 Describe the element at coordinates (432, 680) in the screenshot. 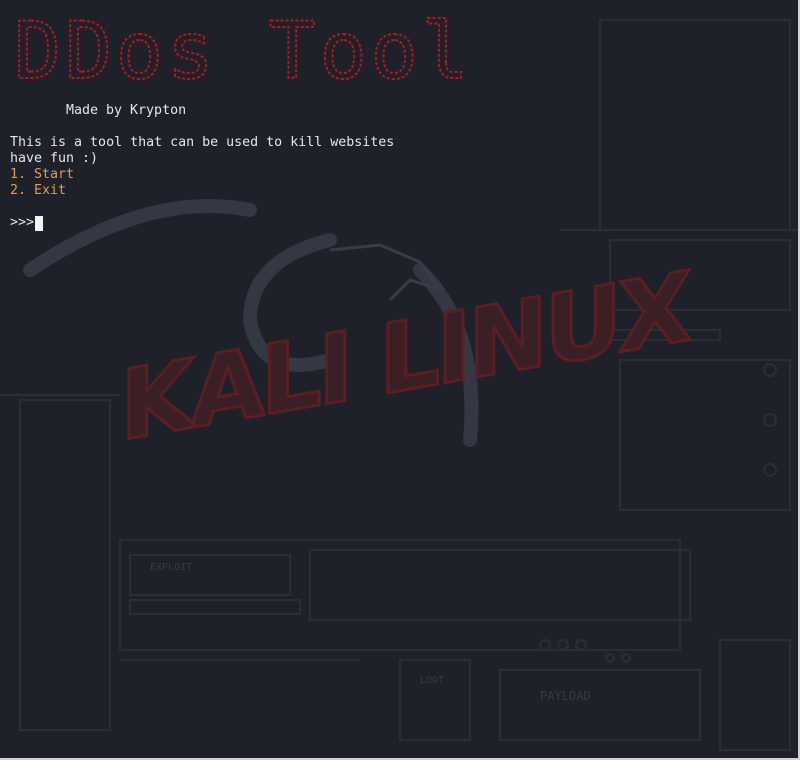

I see `wallpaper-label-loot: LOOT` at that location.